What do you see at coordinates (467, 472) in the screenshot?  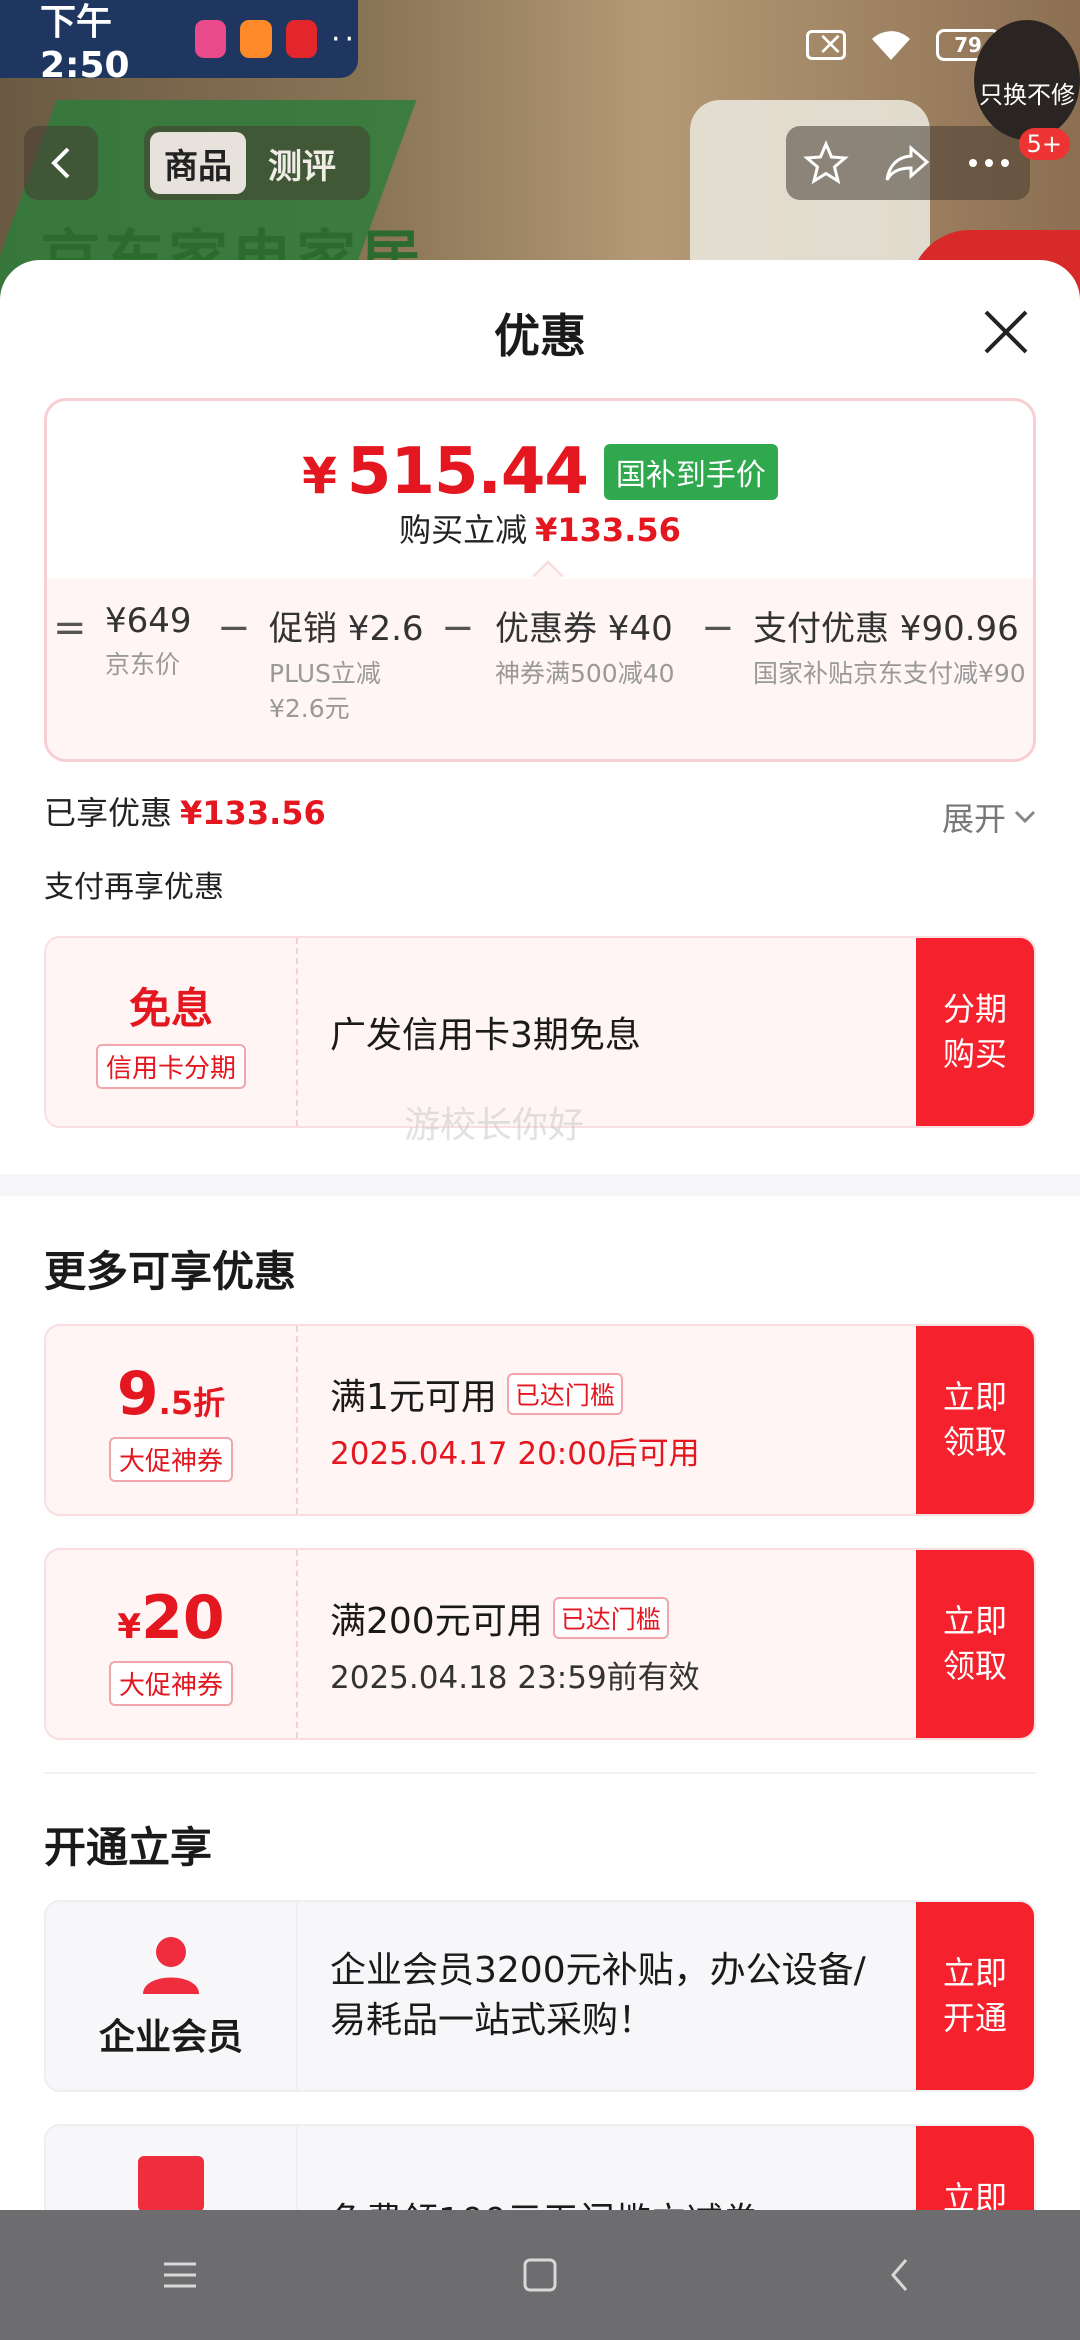 I see `final-price: 515.44` at bounding box center [467, 472].